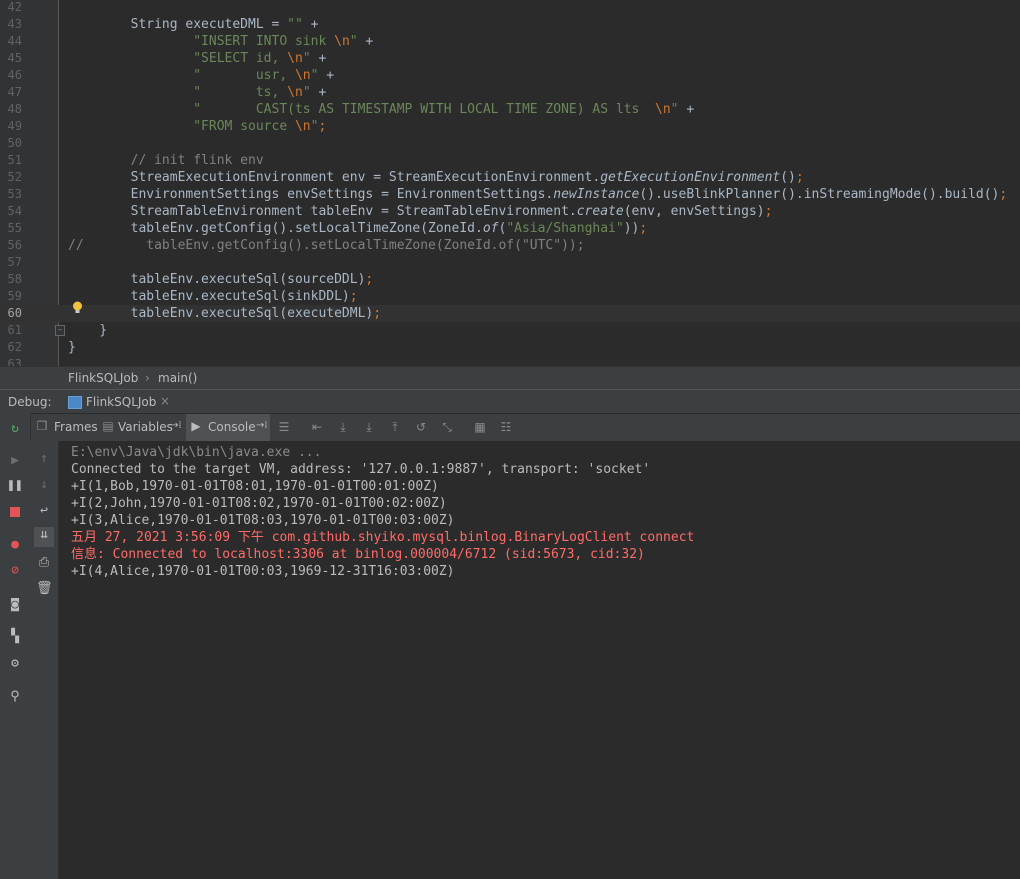  I want to click on tab-console: ▶ Console →⁞, so click(228, 427).